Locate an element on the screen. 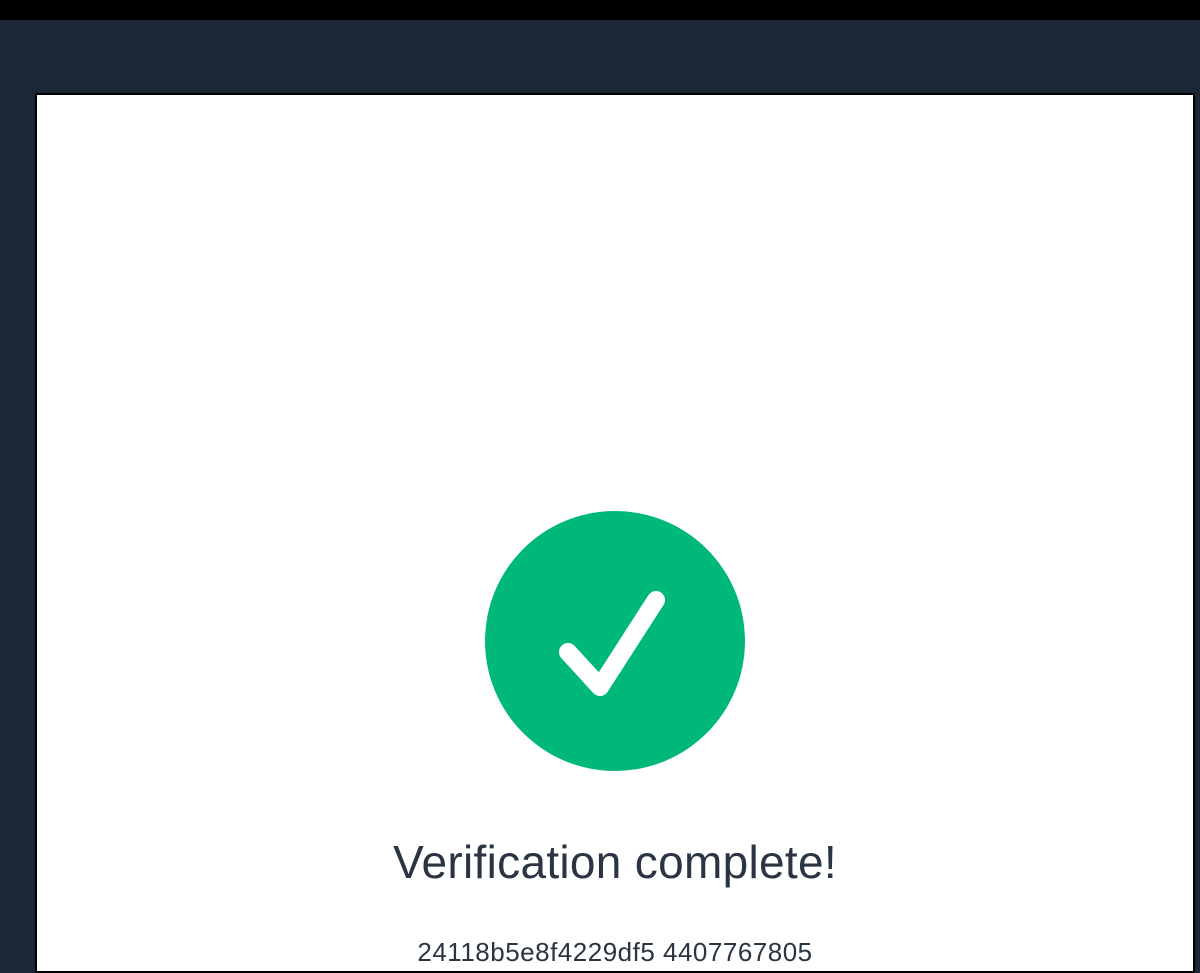  top-bar is located at coordinates (600, 10).